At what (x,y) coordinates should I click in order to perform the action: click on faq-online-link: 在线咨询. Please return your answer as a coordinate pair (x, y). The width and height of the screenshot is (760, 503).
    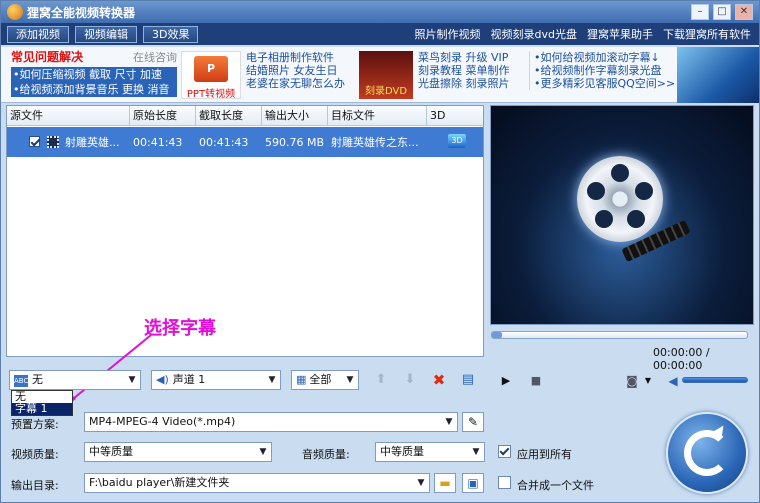
    Looking at the image, I should click on (155, 57).